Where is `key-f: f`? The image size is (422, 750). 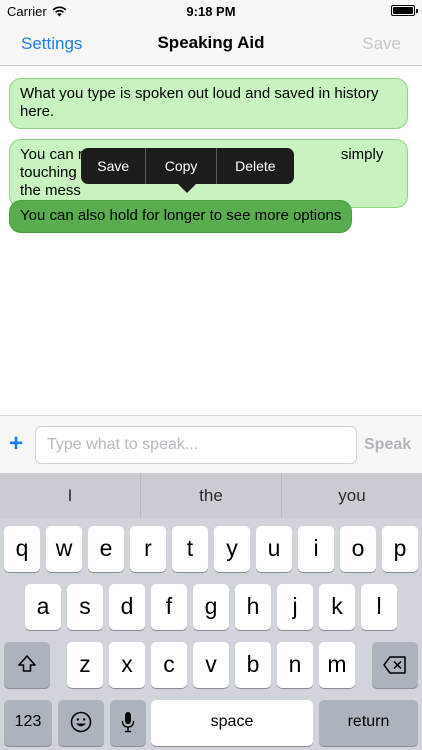
key-f: f is located at coordinates (169, 607).